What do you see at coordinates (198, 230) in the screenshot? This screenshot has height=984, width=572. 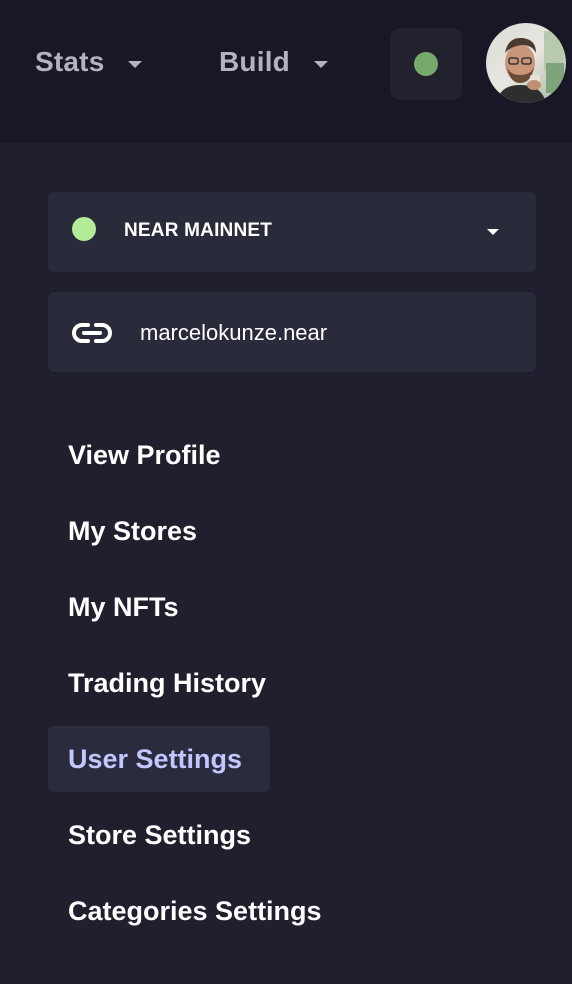 I see `network-label: NEAR MAINNET` at bounding box center [198, 230].